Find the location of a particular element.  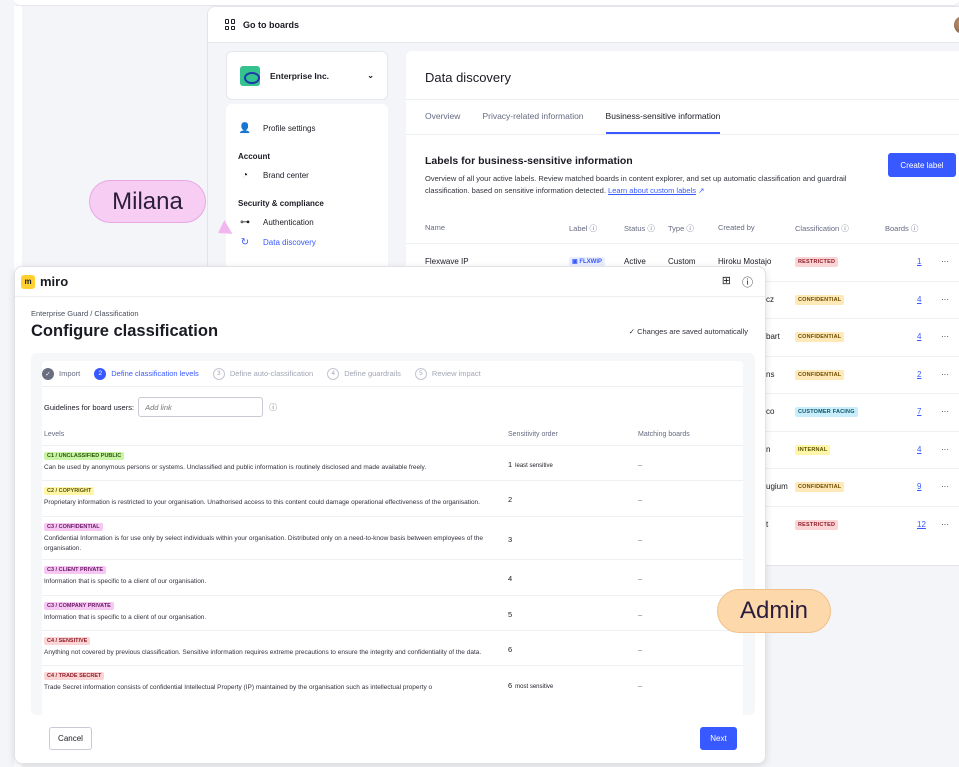

org-selector: Enterprise Inc. ⌄ is located at coordinates (307, 75).